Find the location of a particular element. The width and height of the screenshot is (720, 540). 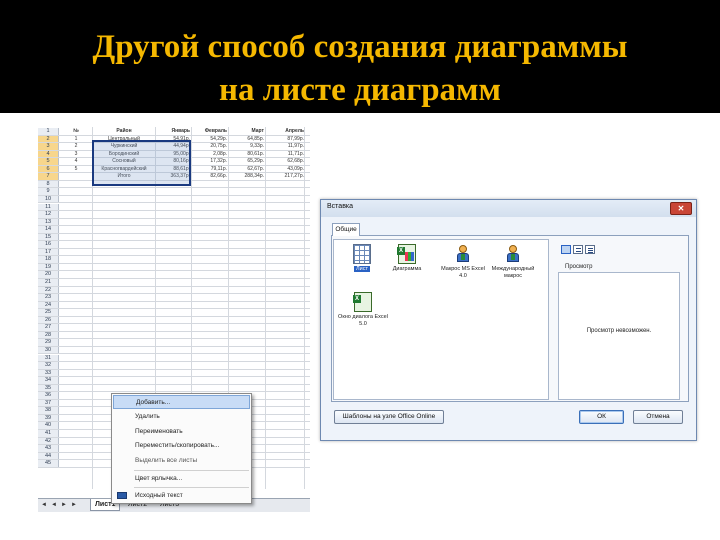

table-cell: 43,09р. is located at coordinates (285, 169).